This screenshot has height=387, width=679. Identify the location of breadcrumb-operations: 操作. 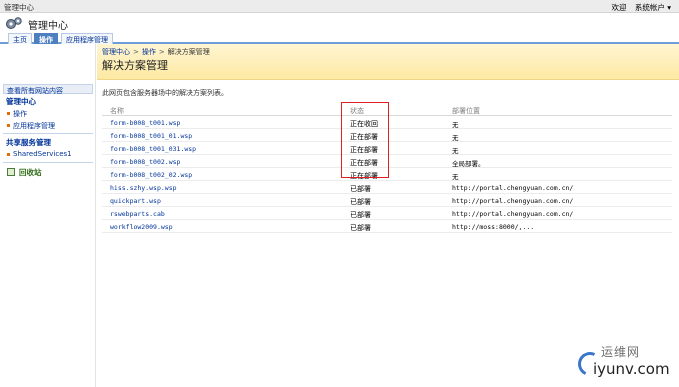
(149, 52).